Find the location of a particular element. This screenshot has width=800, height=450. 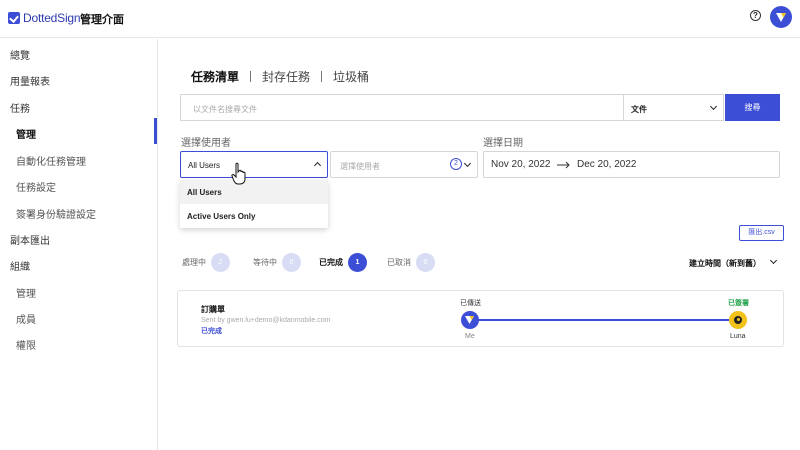

user-picker-input: 選擇使用者 2 is located at coordinates (404, 164).